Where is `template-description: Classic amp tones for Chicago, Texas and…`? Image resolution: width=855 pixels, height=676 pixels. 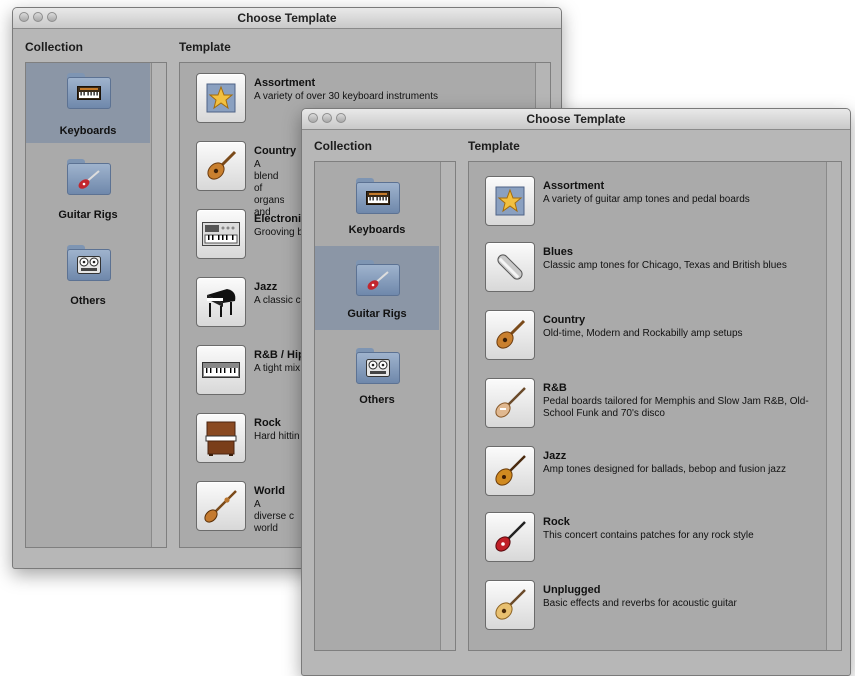 template-description: Classic amp tones for Chicago, Texas and… is located at coordinates (665, 265).